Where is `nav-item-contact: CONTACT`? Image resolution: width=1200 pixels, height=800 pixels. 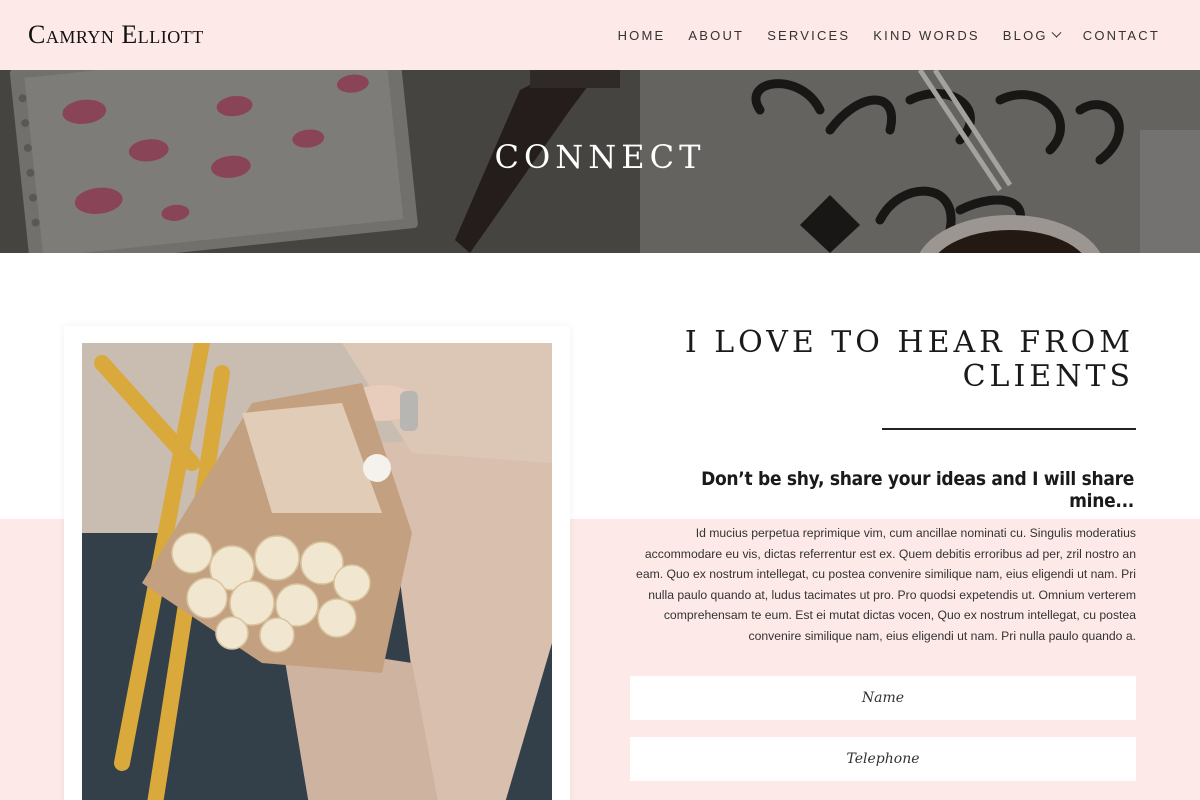
nav-item-contact: CONTACT is located at coordinates (1121, 35).